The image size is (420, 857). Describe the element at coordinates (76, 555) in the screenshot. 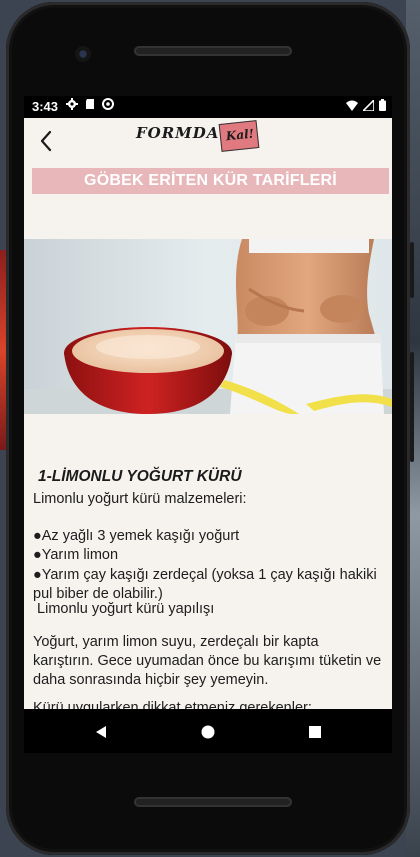

I see `ingredient-item-2: ●Yarım limon` at that location.